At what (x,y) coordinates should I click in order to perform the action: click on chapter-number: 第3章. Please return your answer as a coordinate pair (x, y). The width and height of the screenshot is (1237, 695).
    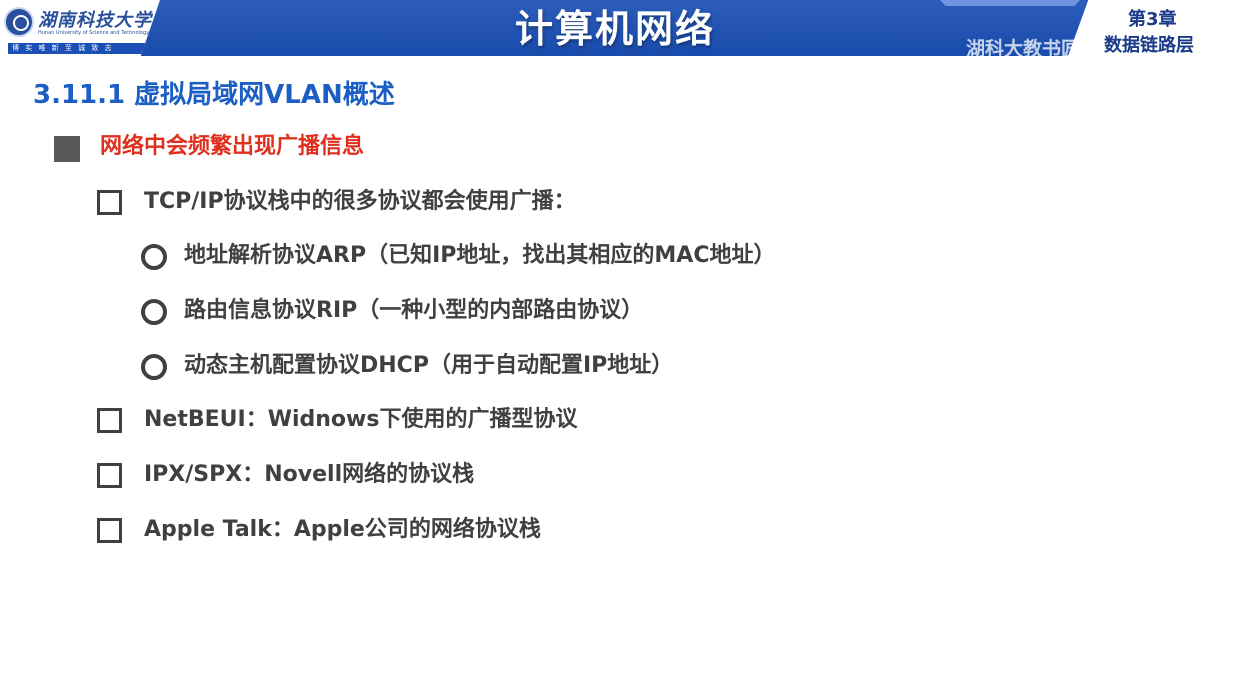
    Looking at the image, I should click on (1152, 19).